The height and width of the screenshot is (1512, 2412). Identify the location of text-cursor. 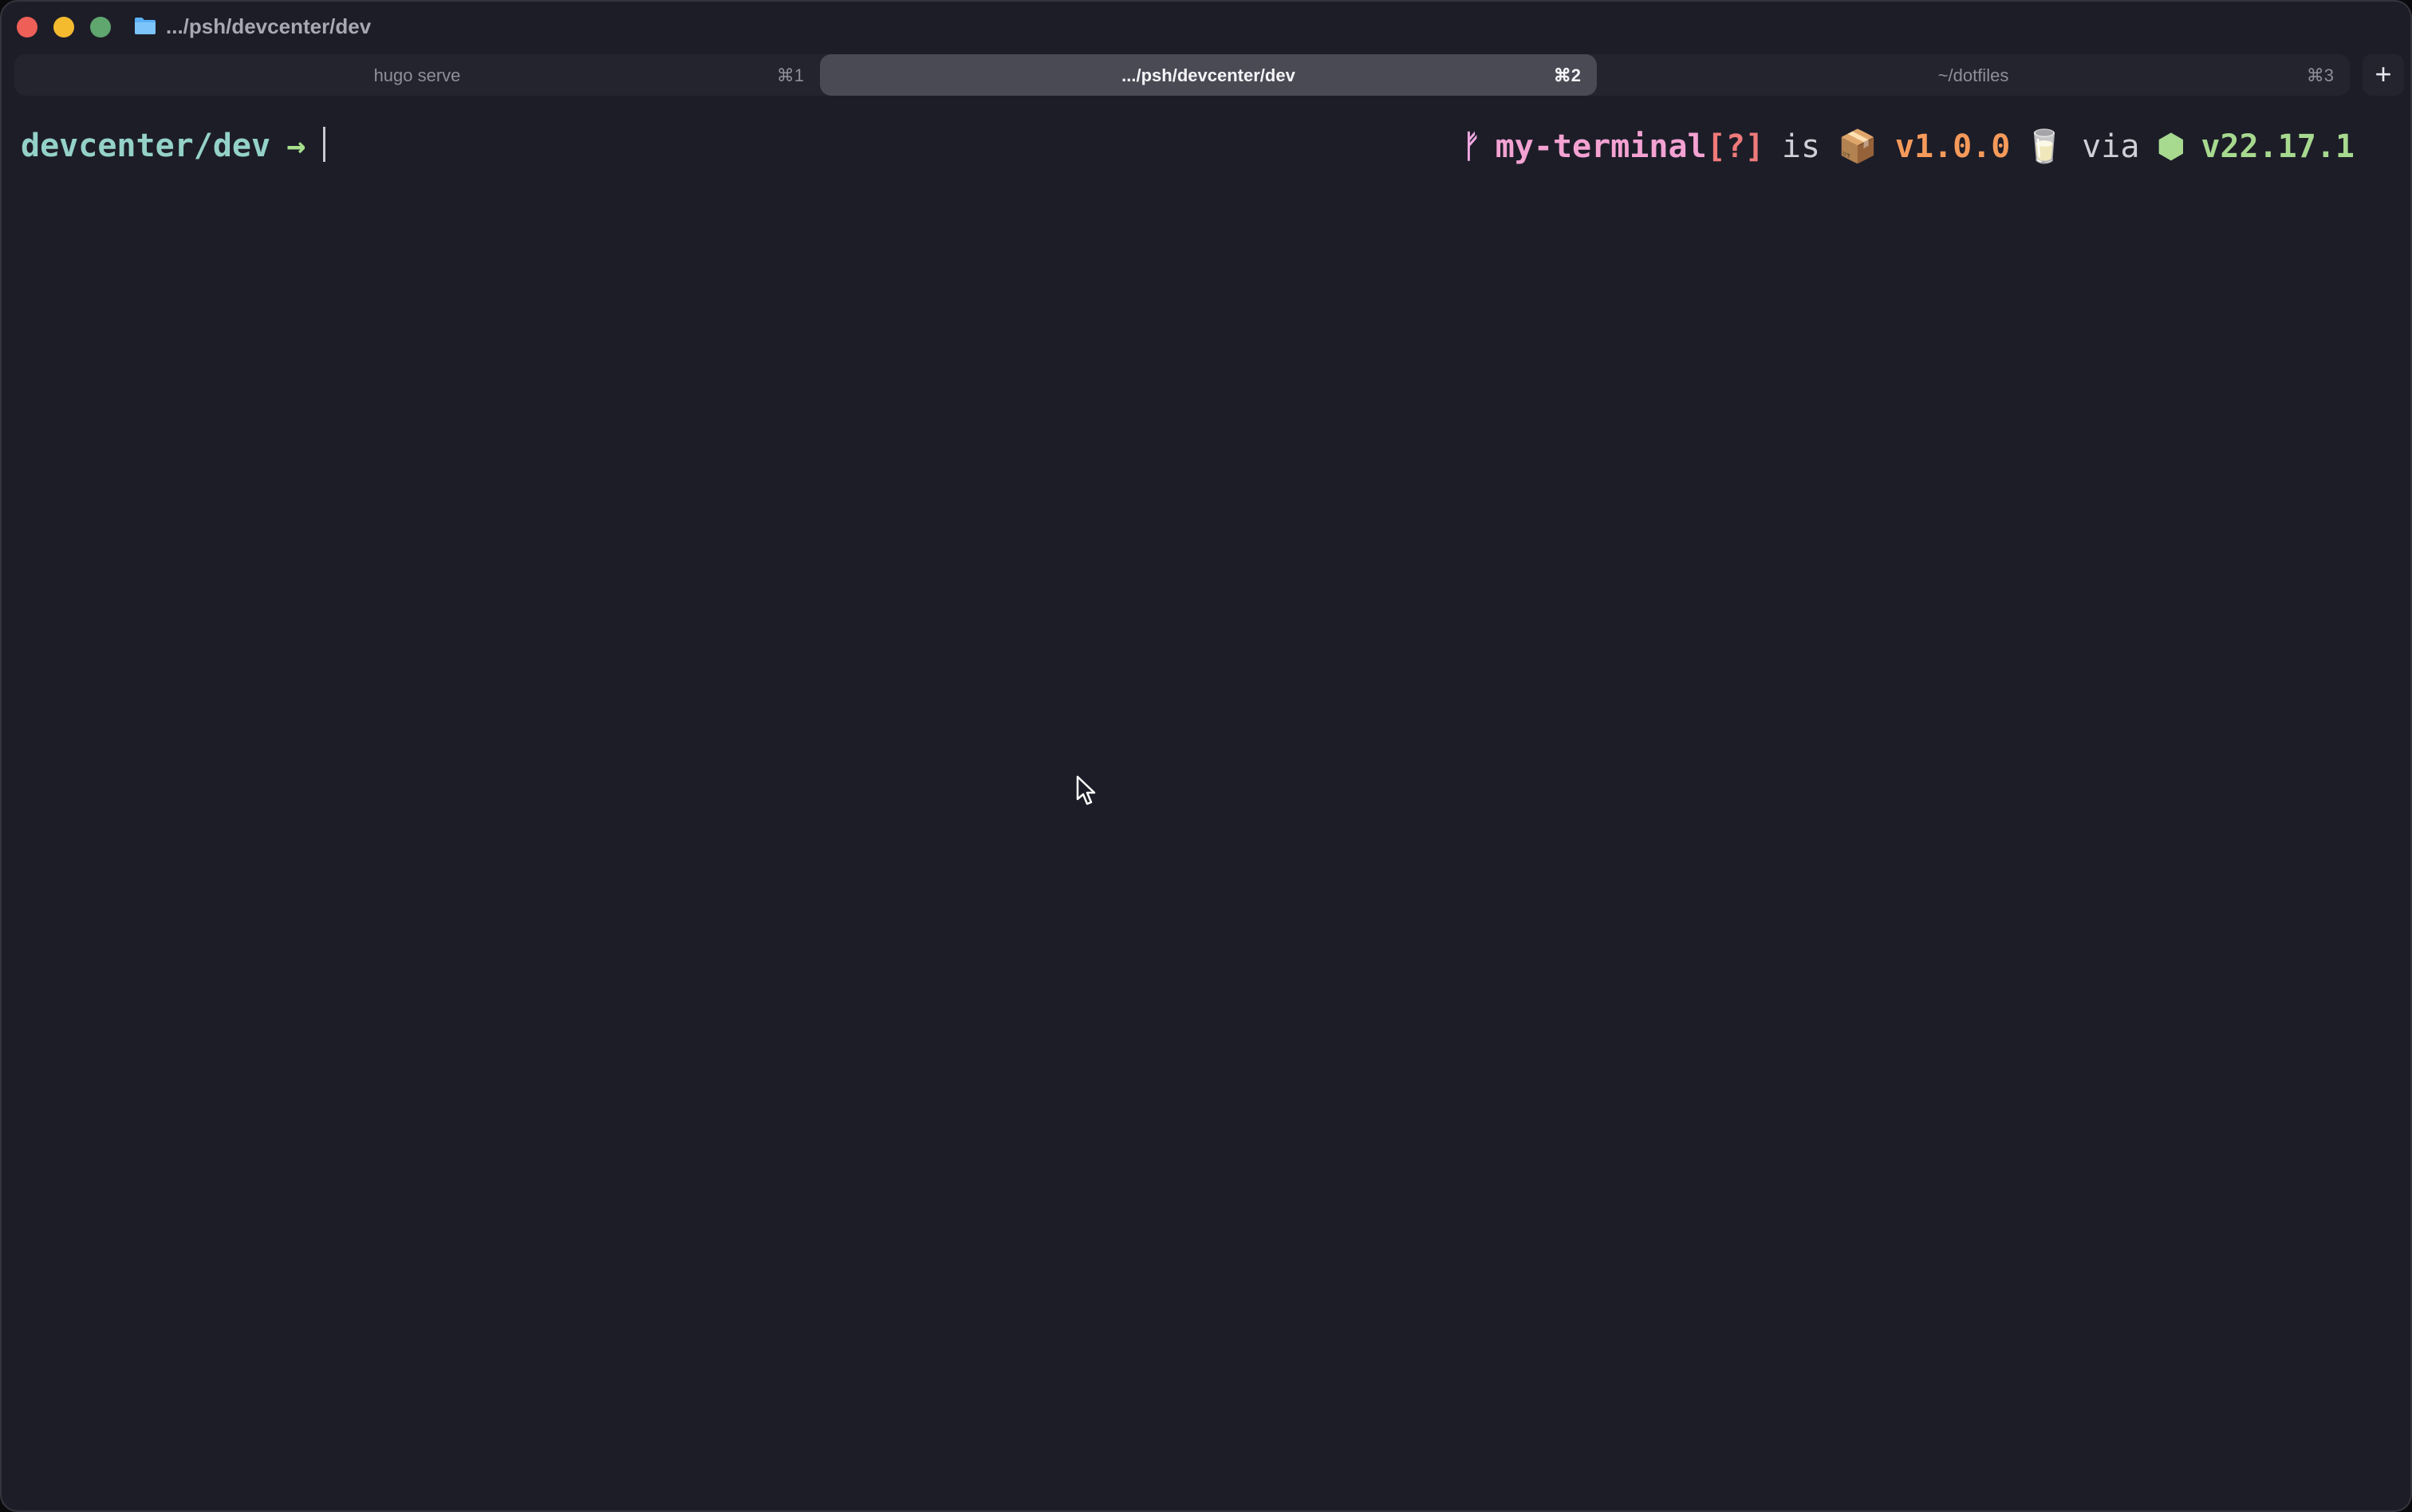
(325, 145).